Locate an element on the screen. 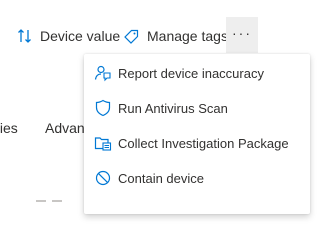 This screenshot has height=240, width=320. sort-arrows-icon is located at coordinates (24, 36).